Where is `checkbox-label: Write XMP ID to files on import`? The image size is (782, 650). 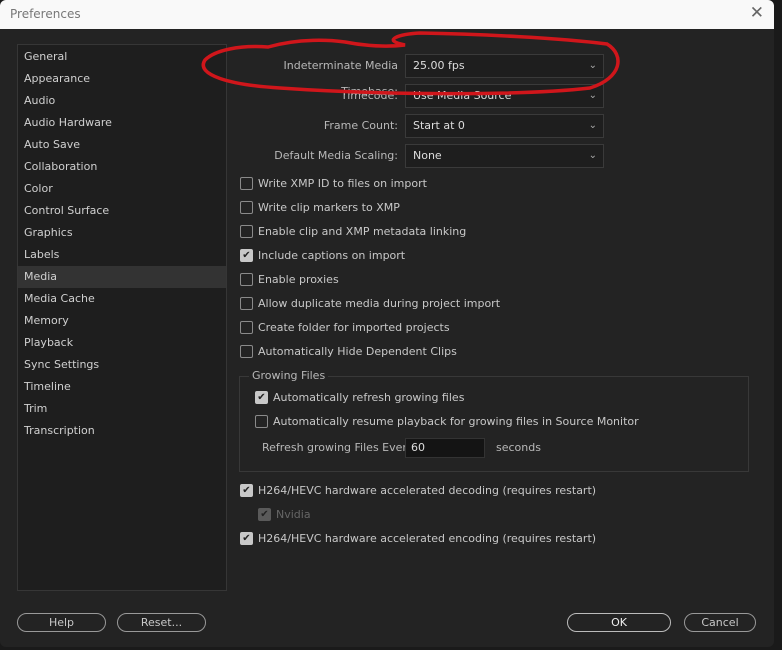 checkbox-label: Write XMP ID to files on import is located at coordinates (342, 183).